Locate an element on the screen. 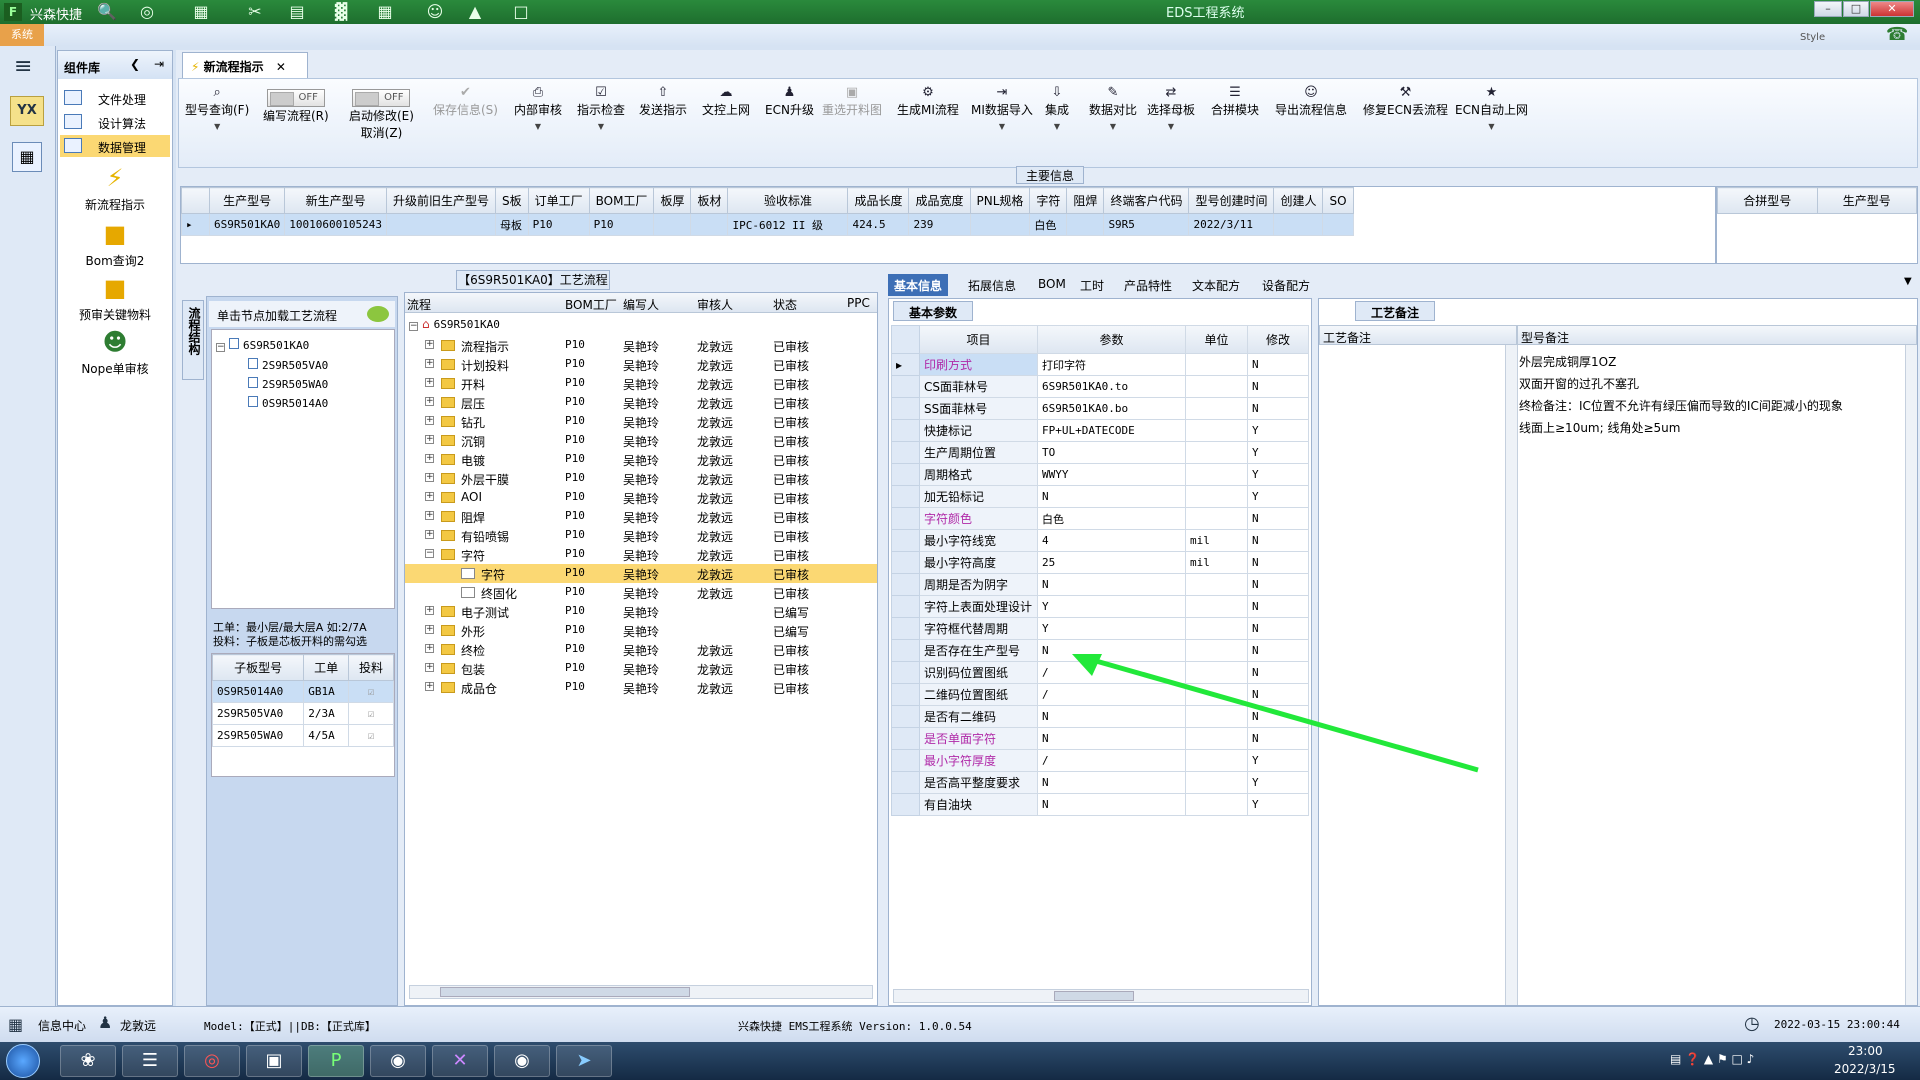 Image resolution: width=1920 pixels, height=1080 pixels. maximize-button: □ is located at coordinates (1856, 9).